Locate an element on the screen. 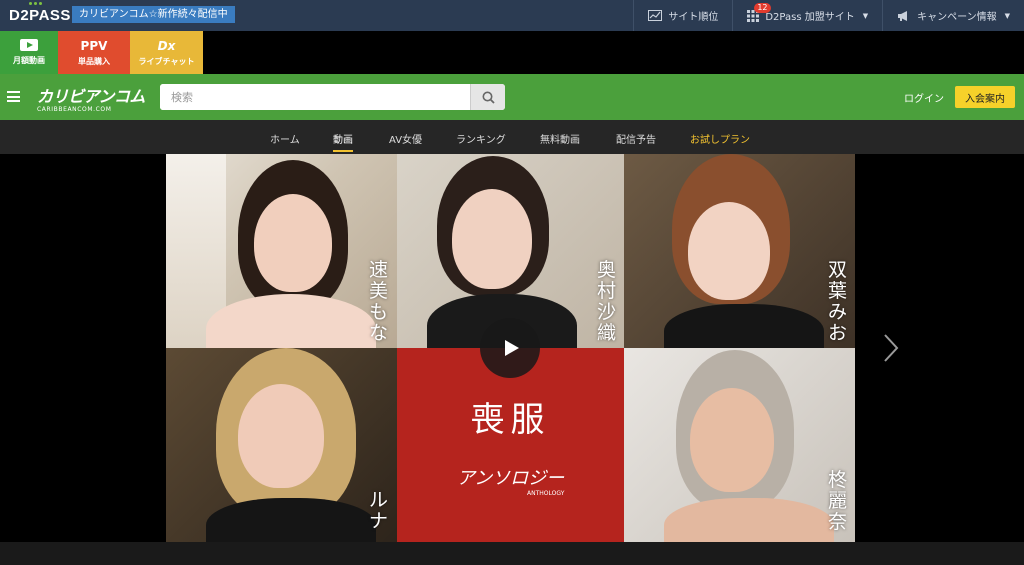 The width and height of the screenshot is (1024, 565). actress-name-5: 柊麗奈 is located at coordinates (838, 501).